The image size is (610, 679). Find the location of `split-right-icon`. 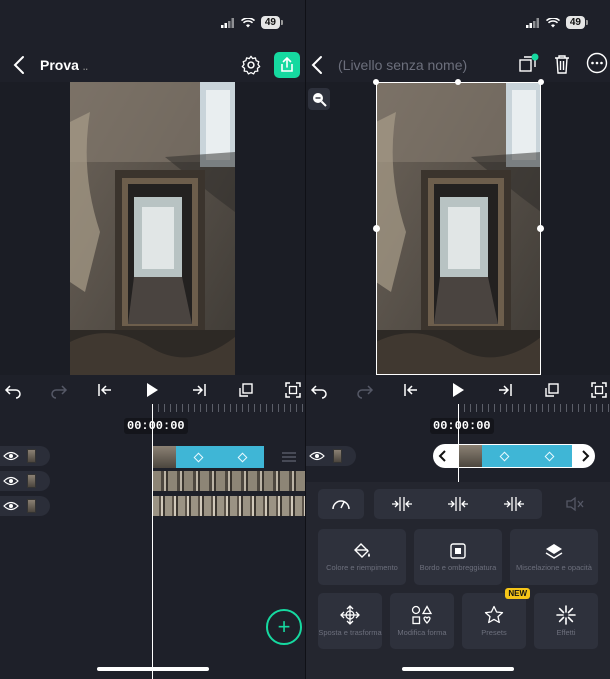

split-right-icon is located at coordinates (514, 504).